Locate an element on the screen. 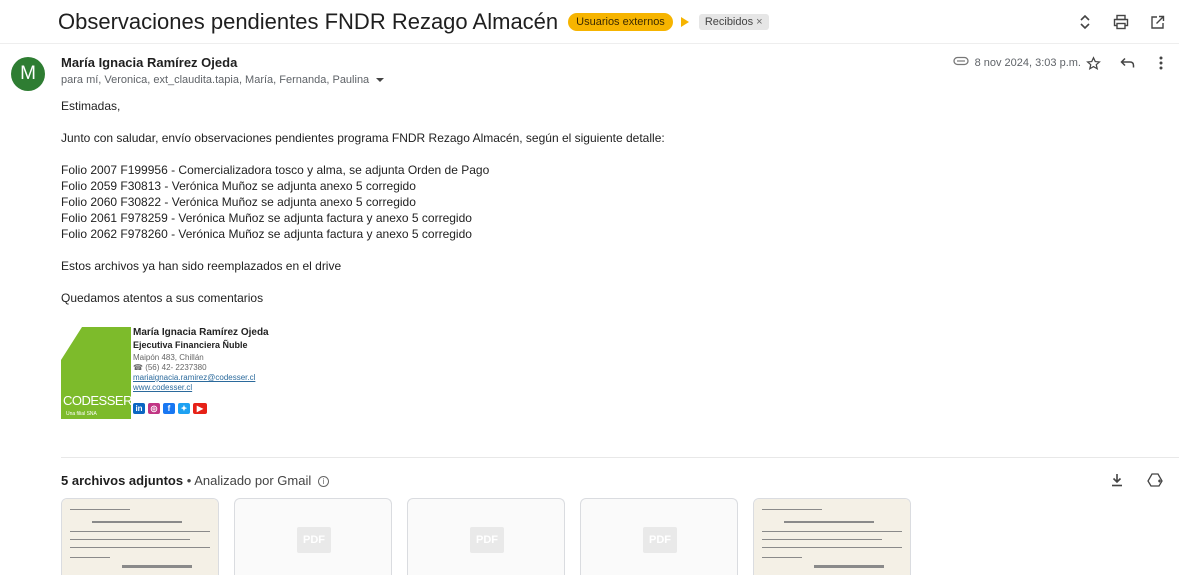 This screenshot has height=575, width=1179. avatar: M is located at coordinates (28, 74).